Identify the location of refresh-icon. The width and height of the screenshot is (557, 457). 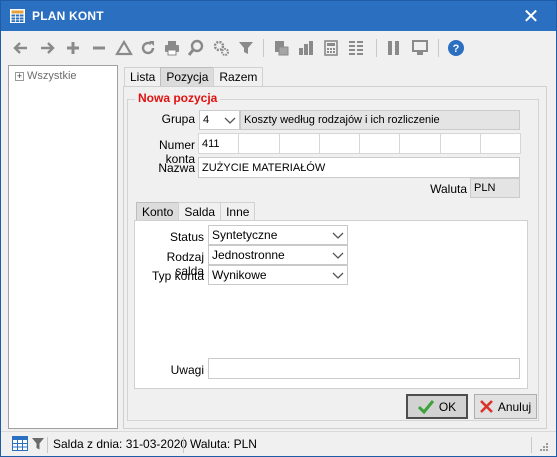
(148, 48).